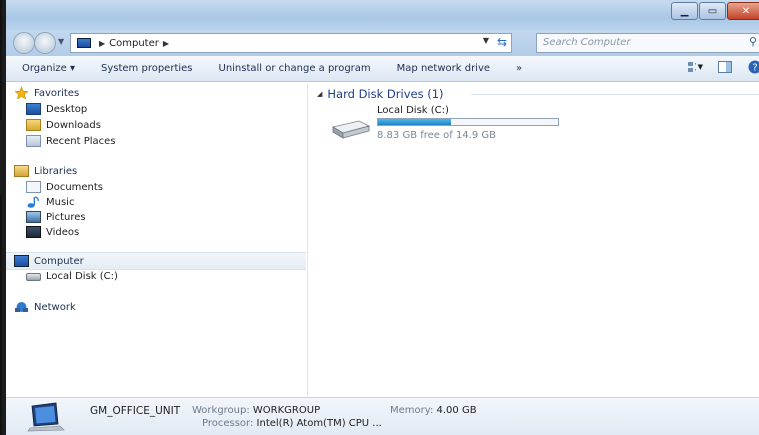  I want to click on change-view-button: ▼, so click(695, 67).